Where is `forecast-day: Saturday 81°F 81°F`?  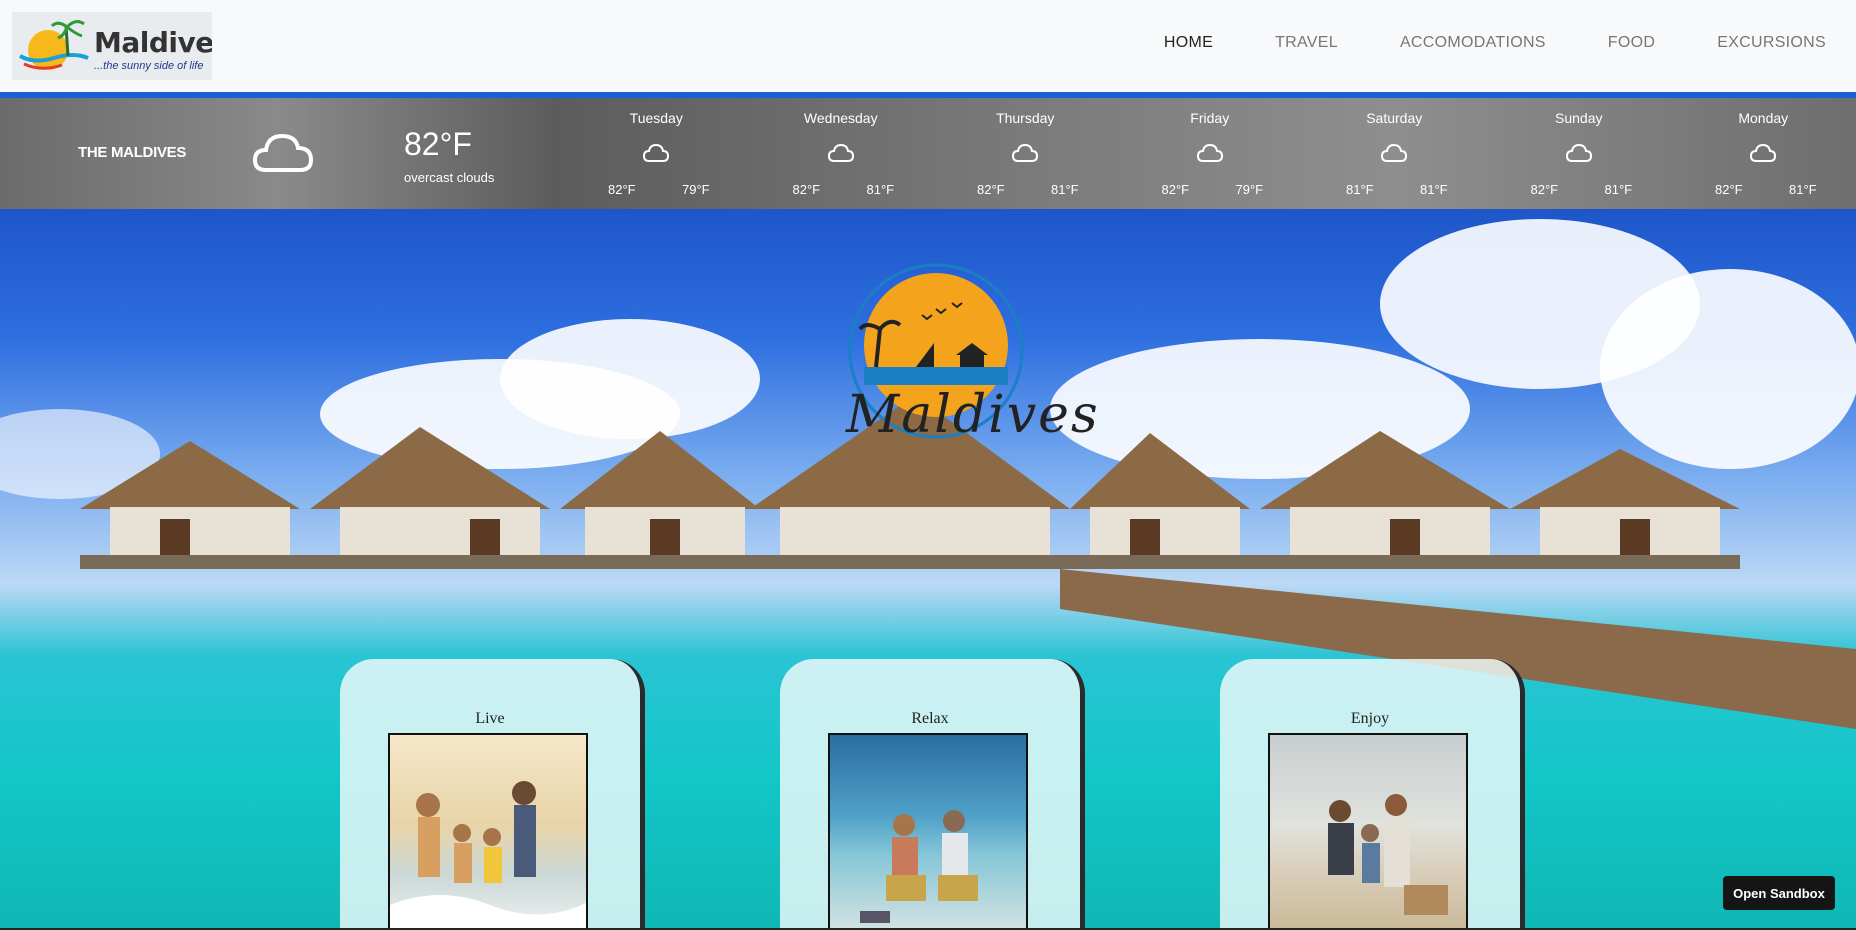 forecast-day: Saturday 81°F 81°F is located at coordinates (1394, 153).